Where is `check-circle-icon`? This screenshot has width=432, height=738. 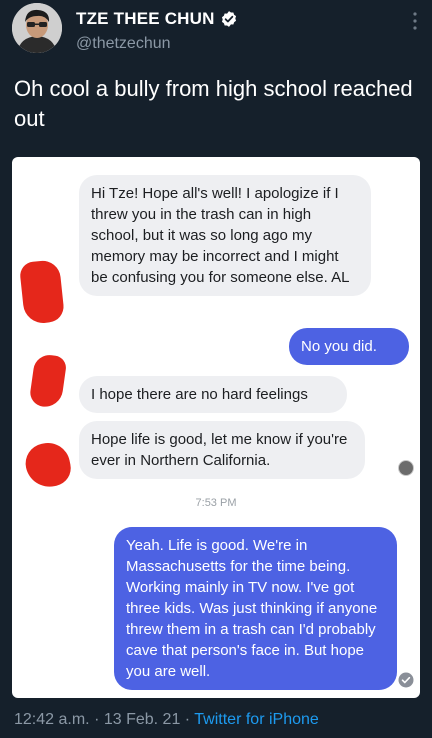
check-circle-icon is located at coordinates (406, 680).